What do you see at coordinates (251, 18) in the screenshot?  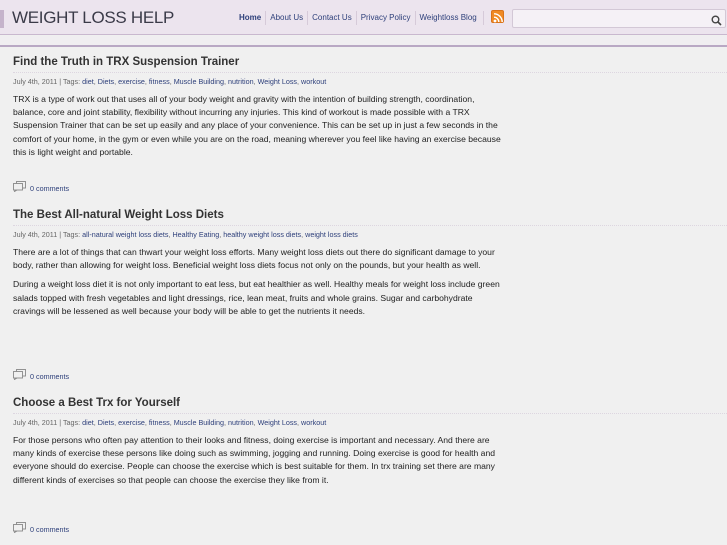 I see `nav-home: Home` at bounding box center [251, 18].